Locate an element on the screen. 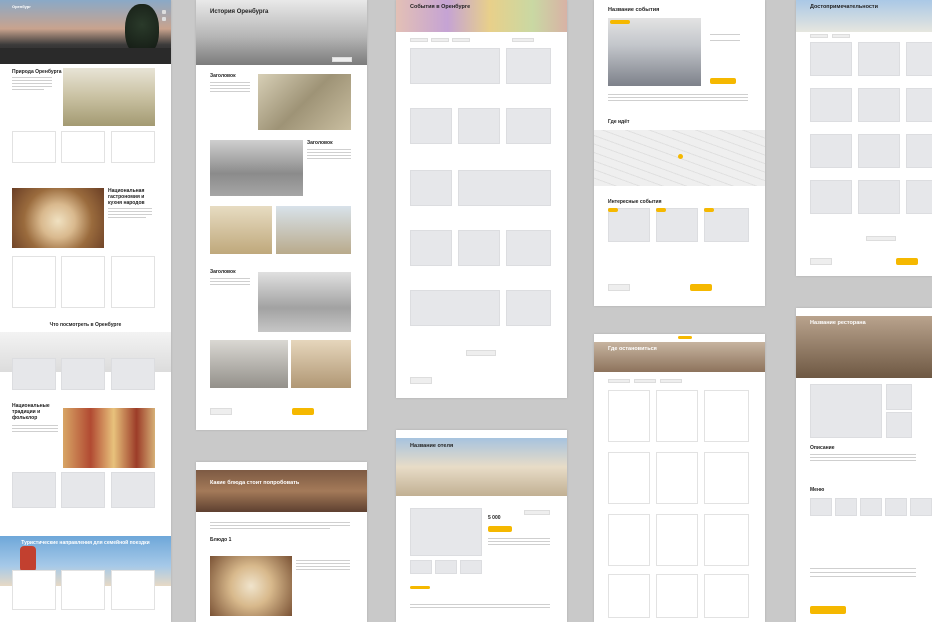  section-traditions-title: Национальные традиции и фольклор is located at coordinates (31, 412).